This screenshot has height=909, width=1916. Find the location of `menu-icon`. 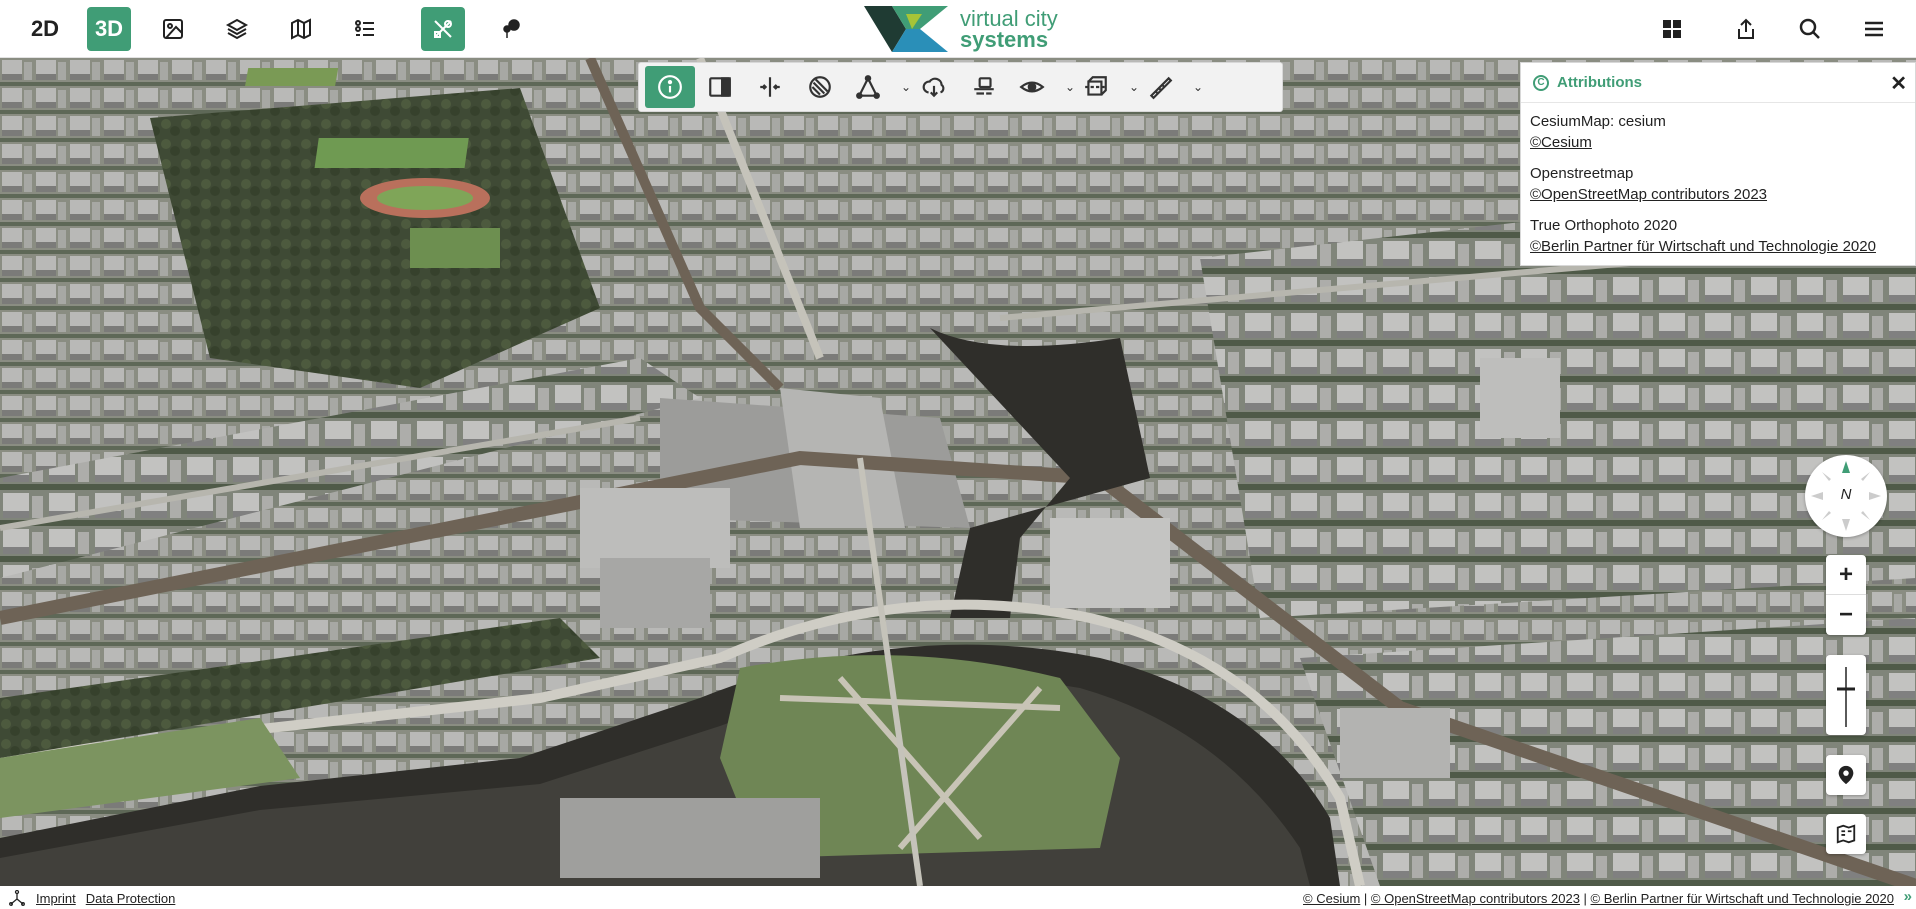

menu-icon is located at coordinates (1874, 29).